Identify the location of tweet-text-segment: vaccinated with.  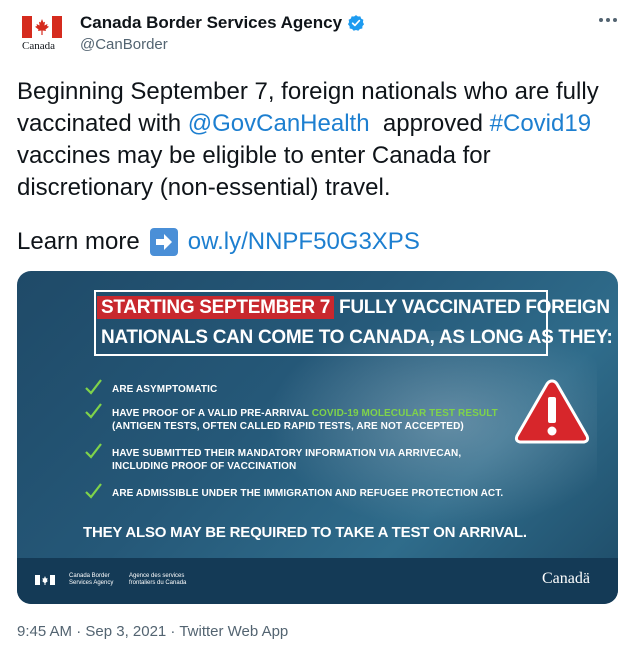
(102, 123).